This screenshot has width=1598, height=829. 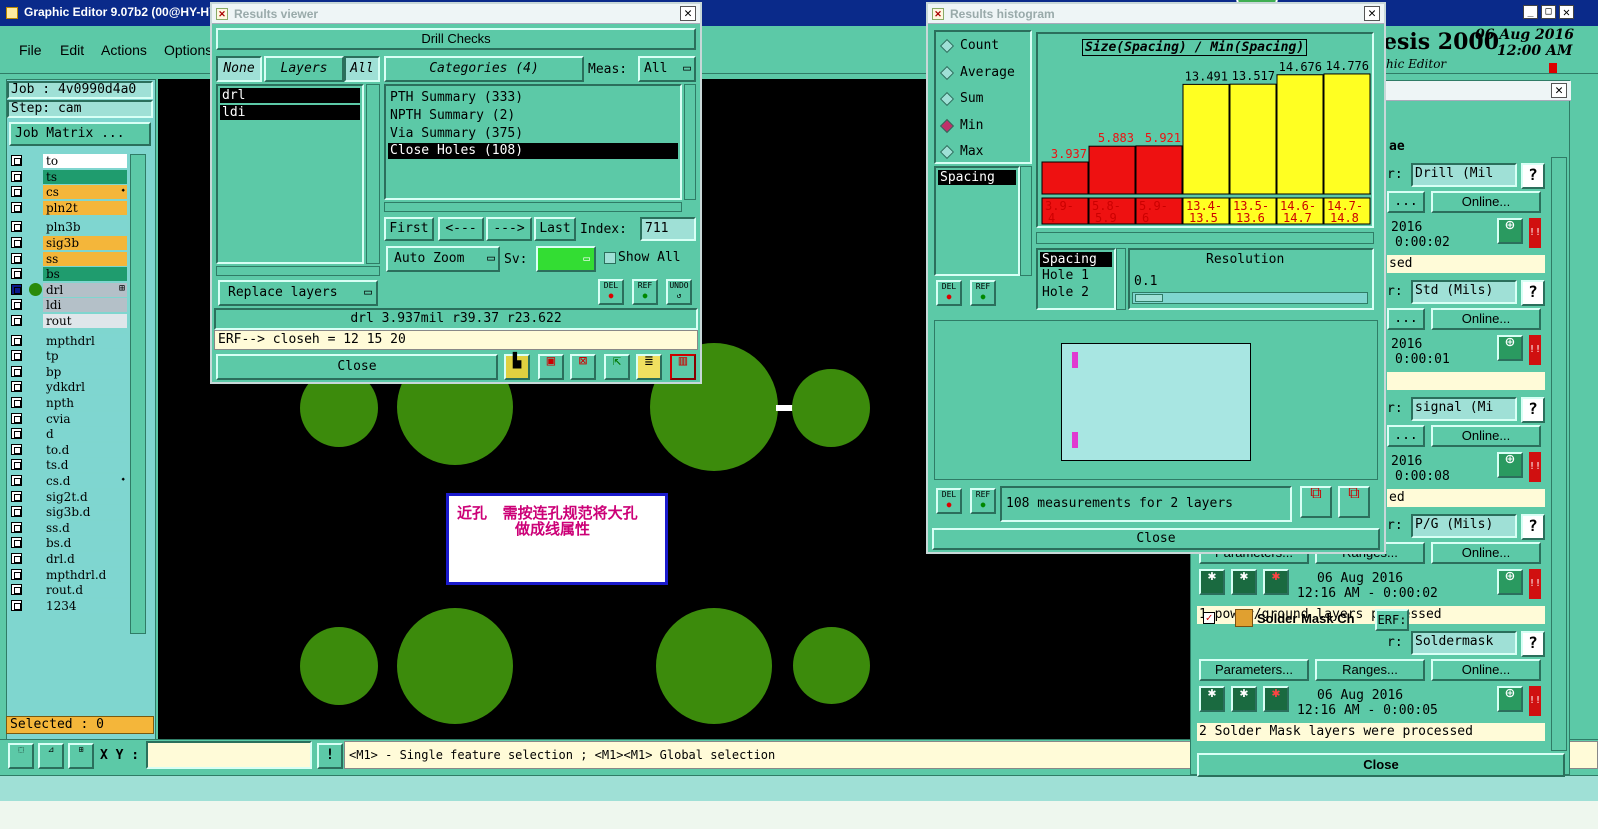 What do you see at coordinates (679, 292) in the screenshot?
I see `undo-icon: UNDO ↺` at bounding box center [679, 292].